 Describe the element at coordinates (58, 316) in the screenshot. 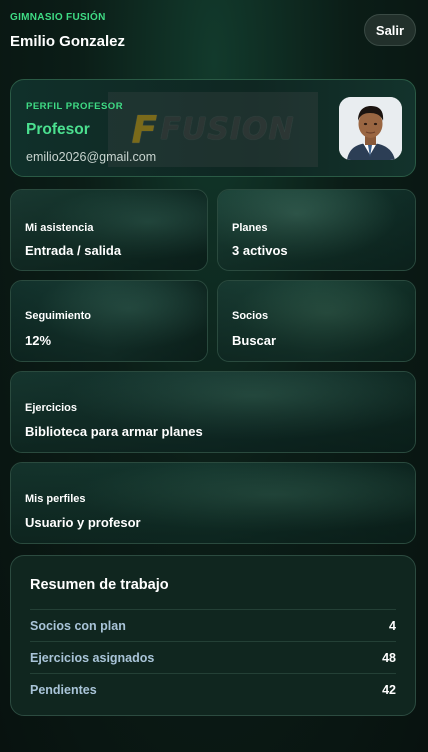

I see `tile-tracking-label: Seguimiento` at that location.